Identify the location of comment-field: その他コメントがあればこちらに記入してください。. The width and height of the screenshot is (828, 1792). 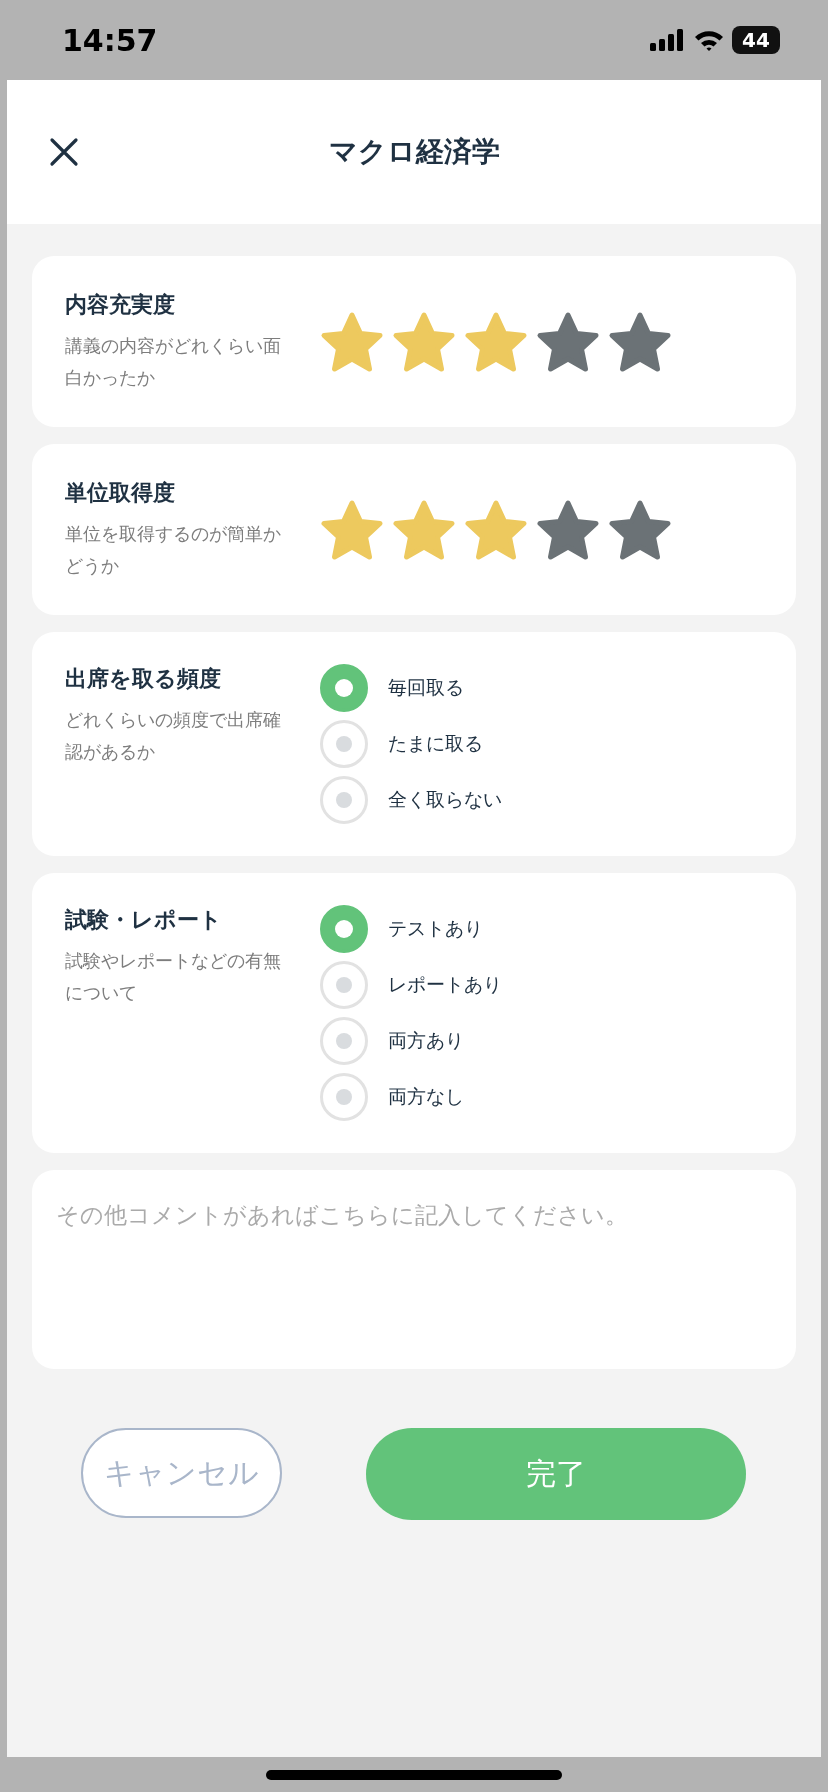
(414, 1269).